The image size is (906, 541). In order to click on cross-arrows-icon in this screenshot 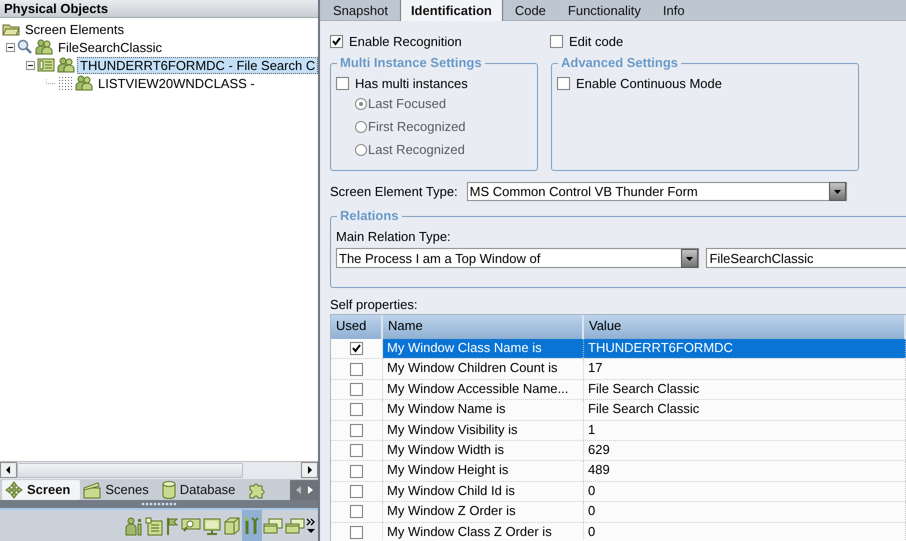, I will do `click(14, 489)`.